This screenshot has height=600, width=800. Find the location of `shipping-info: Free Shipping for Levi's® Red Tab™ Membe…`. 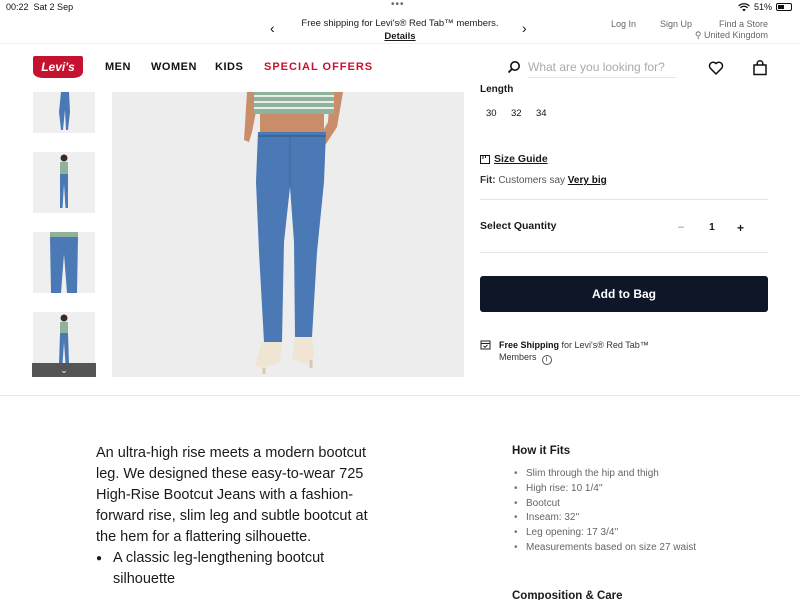

shipping-info: Free Shipping for Levi's® Red Tab™ Membe… is located at coordinates (589, 352).